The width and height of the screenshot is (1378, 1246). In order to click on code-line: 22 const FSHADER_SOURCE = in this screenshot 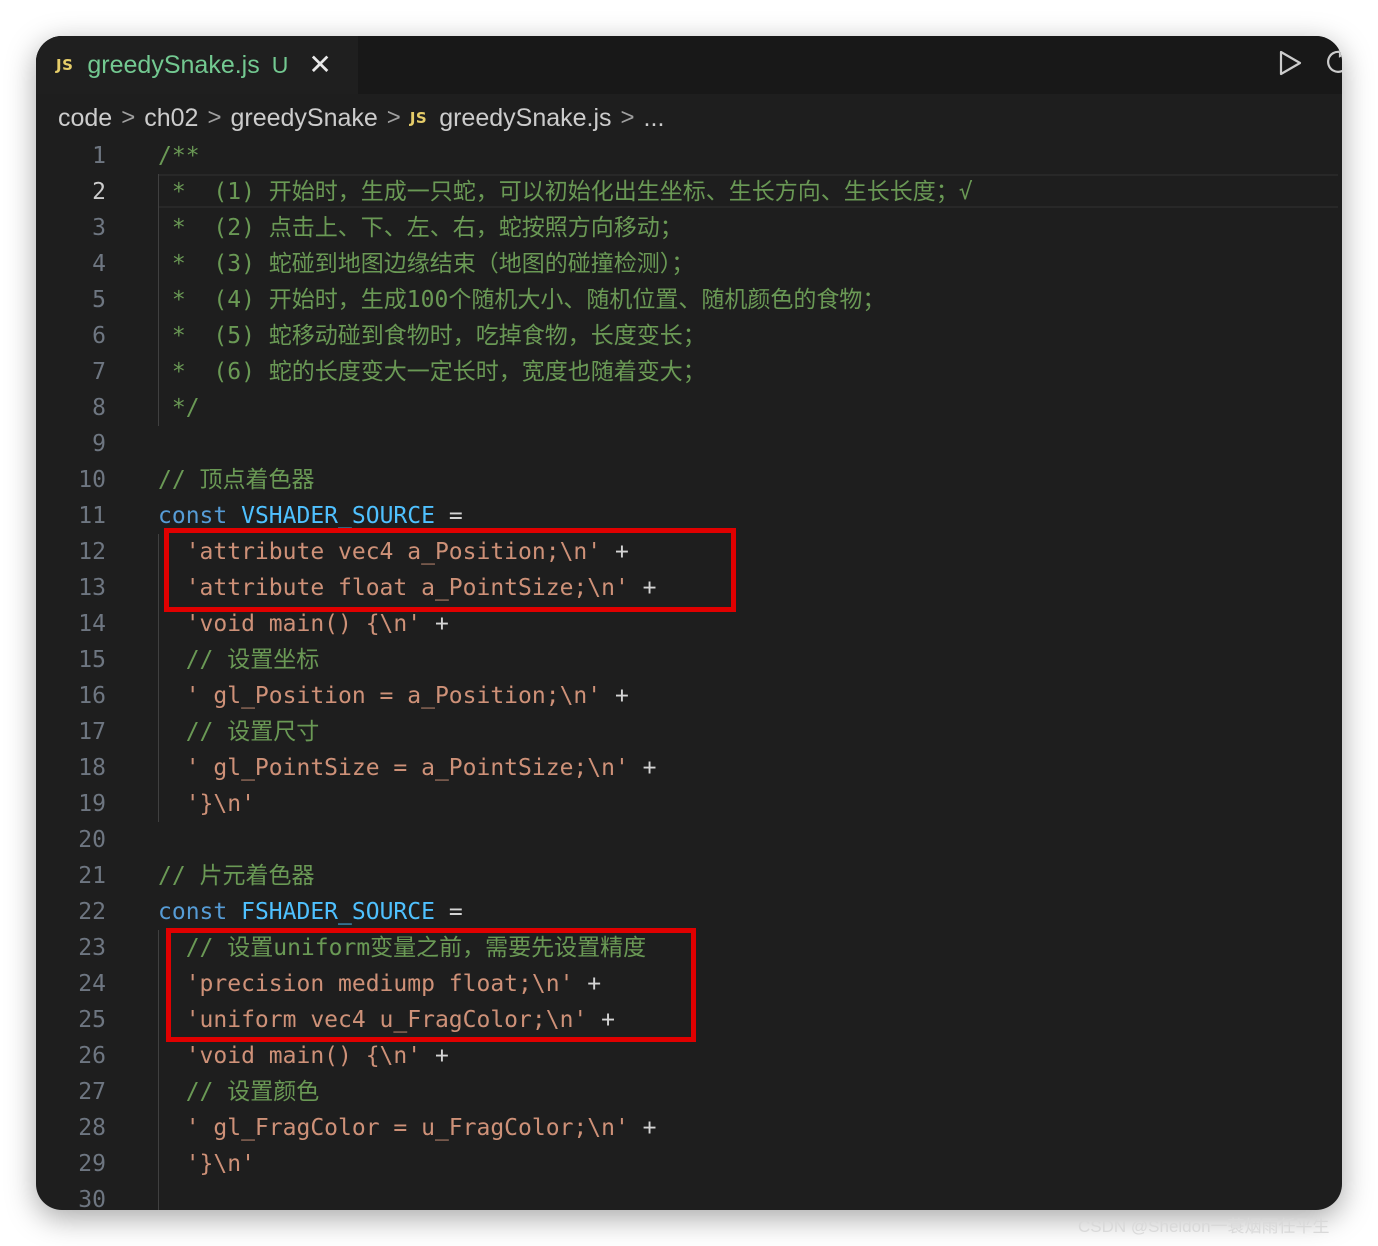, I will do `click(689, 912)`.